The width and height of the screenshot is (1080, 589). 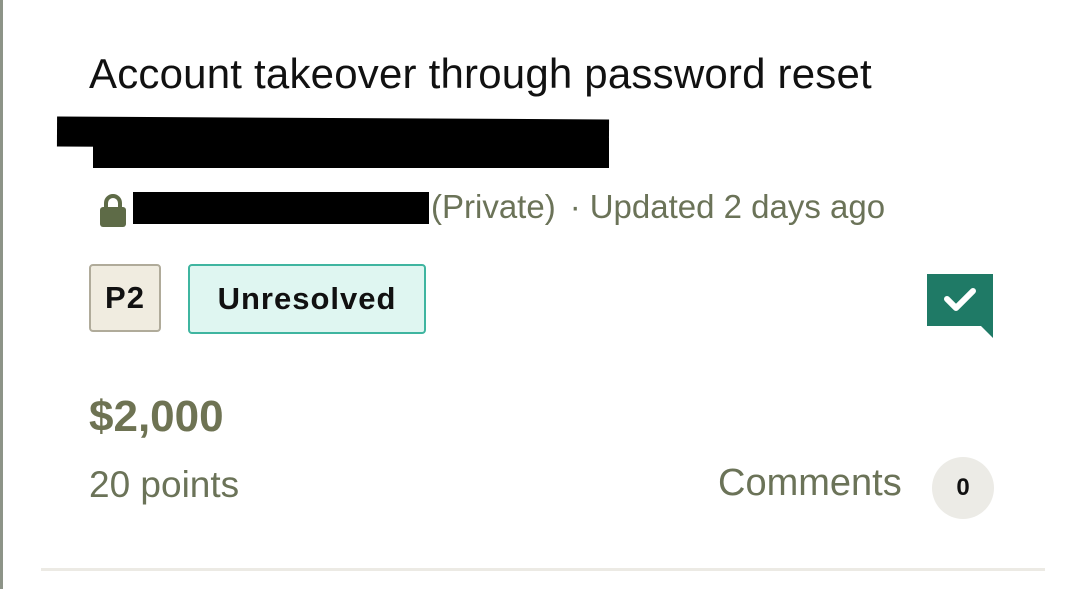 What do you see at coordinates (125, 298) in the screenshot?
I see `priority-badge: P2` at bounding box center [125, 298].